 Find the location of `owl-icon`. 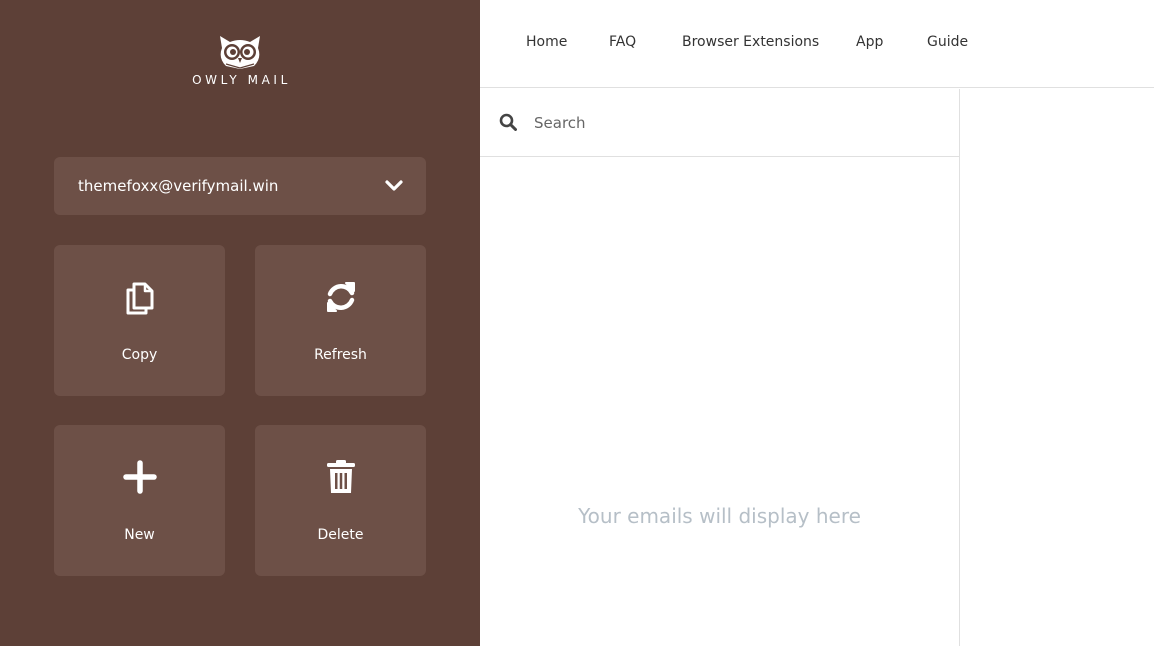

owl-icon is located at coordinates (240, 52).